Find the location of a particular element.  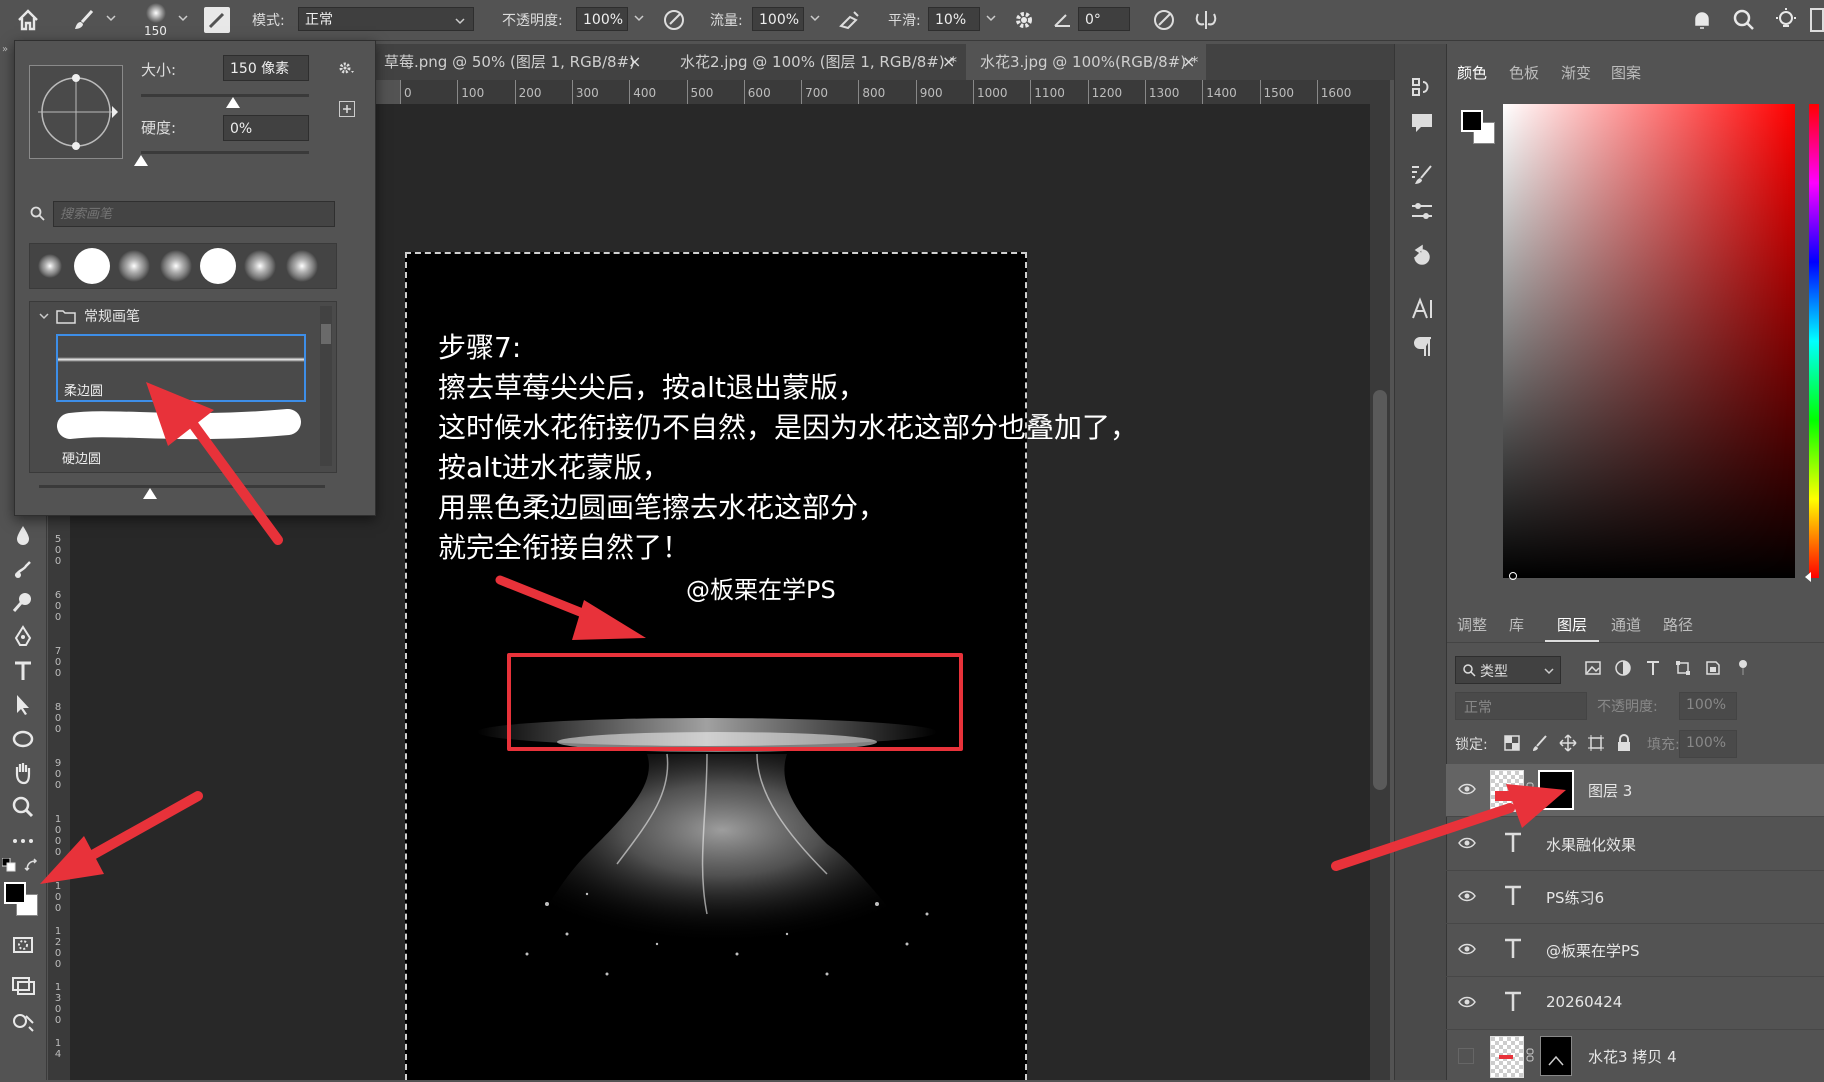

airbrush-icon is located at coordinates (850, 20).